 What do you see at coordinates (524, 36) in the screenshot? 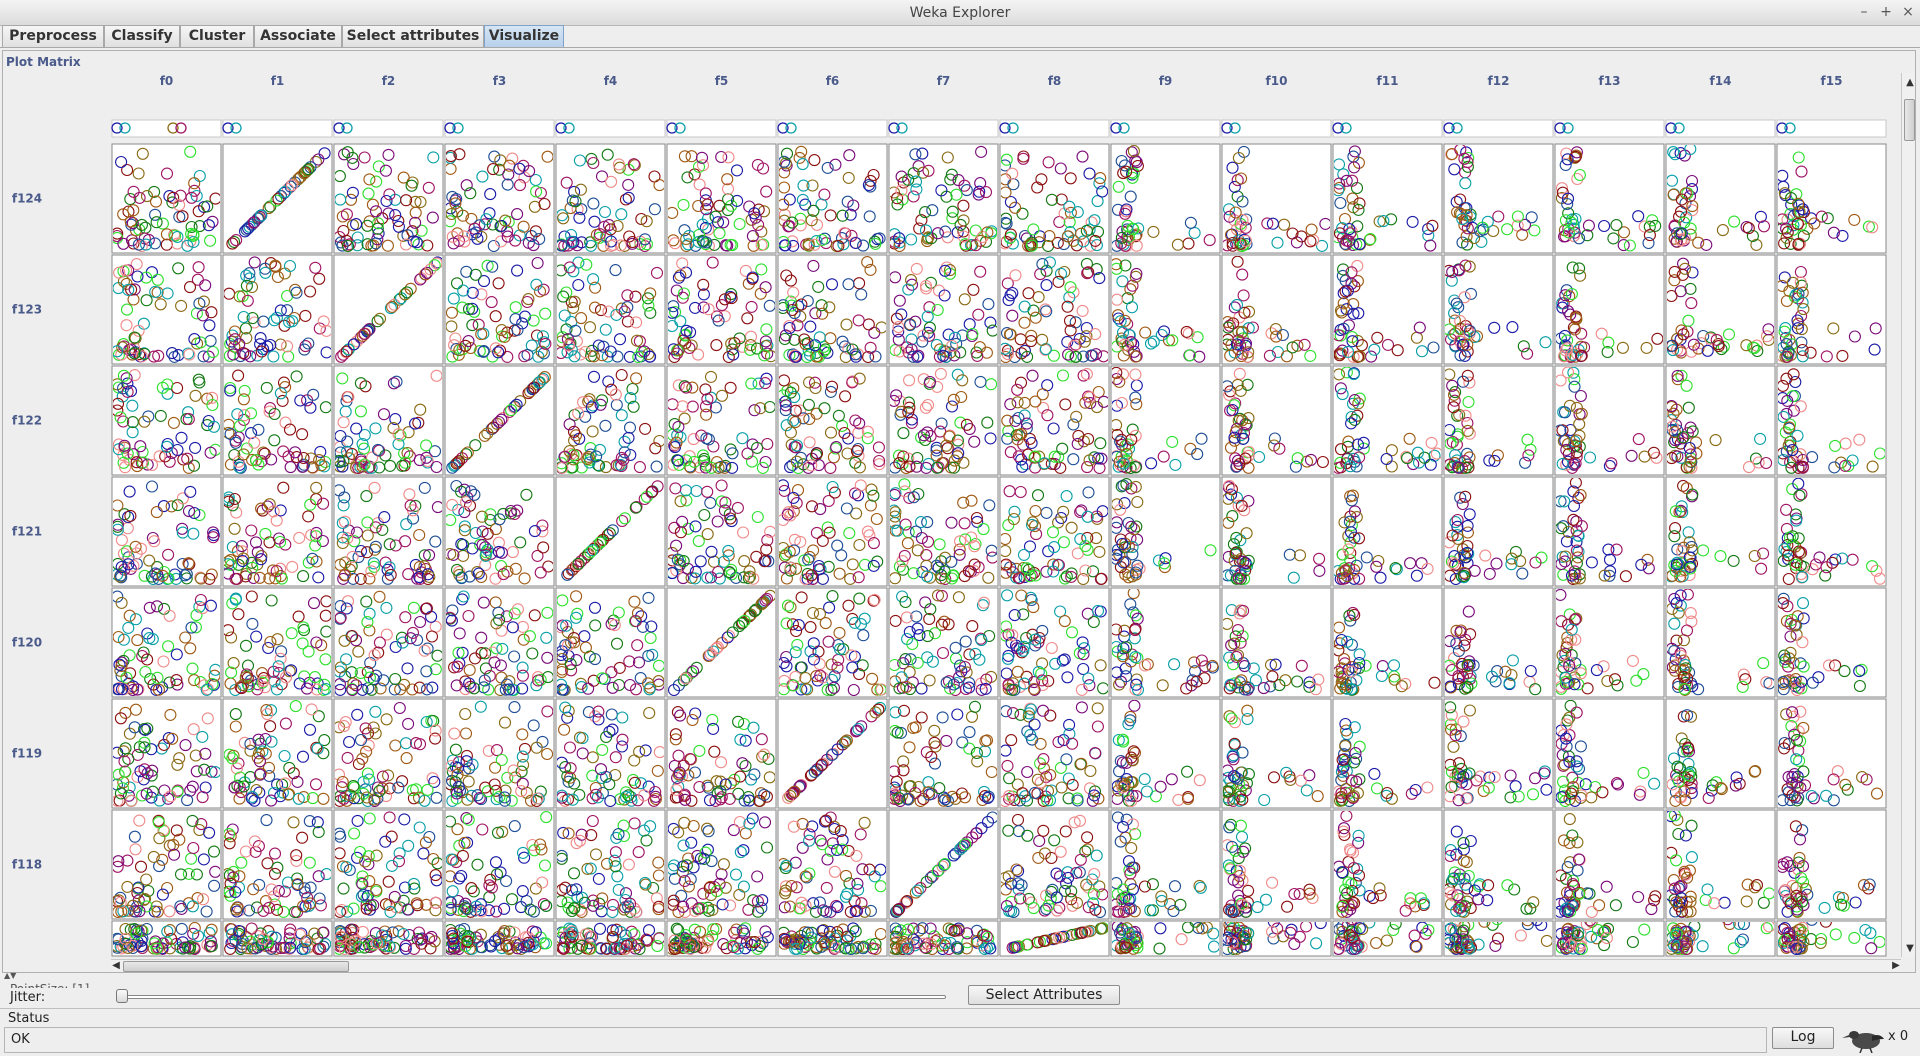
I see `tab-visualize: Visualize` at bounding box center [524, 36].